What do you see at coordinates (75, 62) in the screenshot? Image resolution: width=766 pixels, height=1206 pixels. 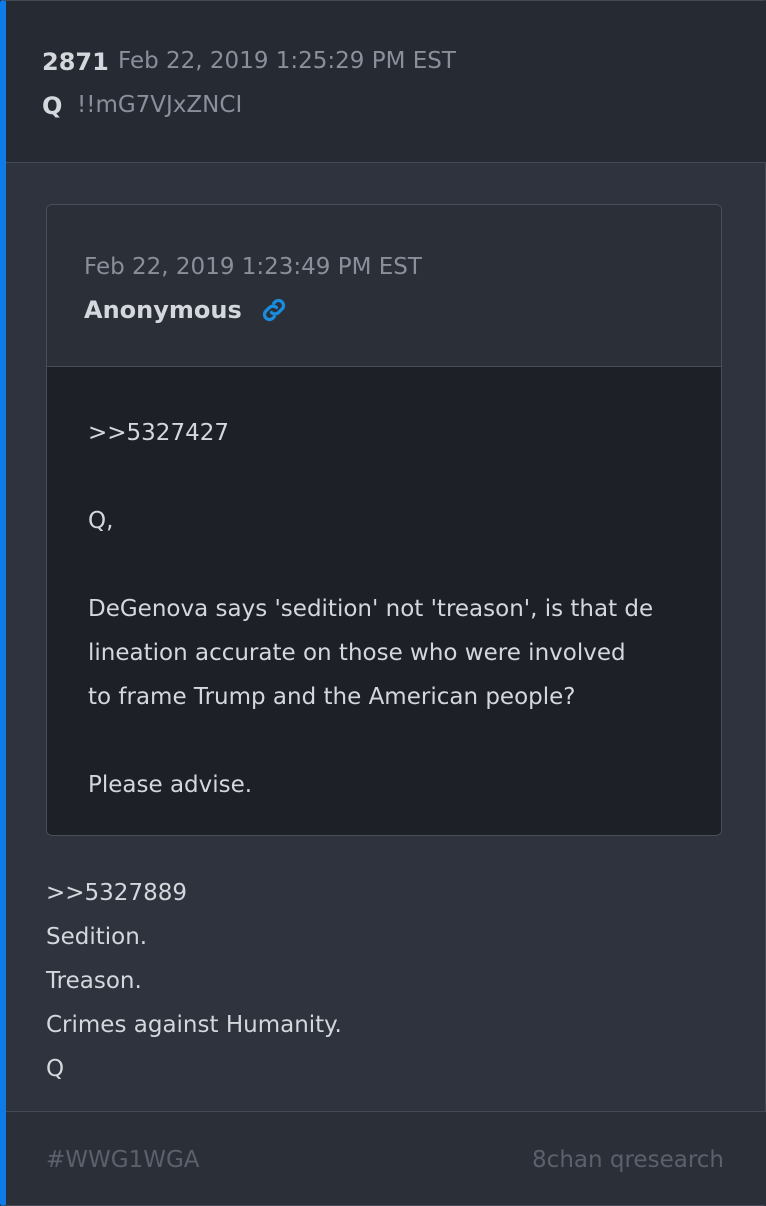 I see `post-number: 2871` at bounding box center [75, 62].